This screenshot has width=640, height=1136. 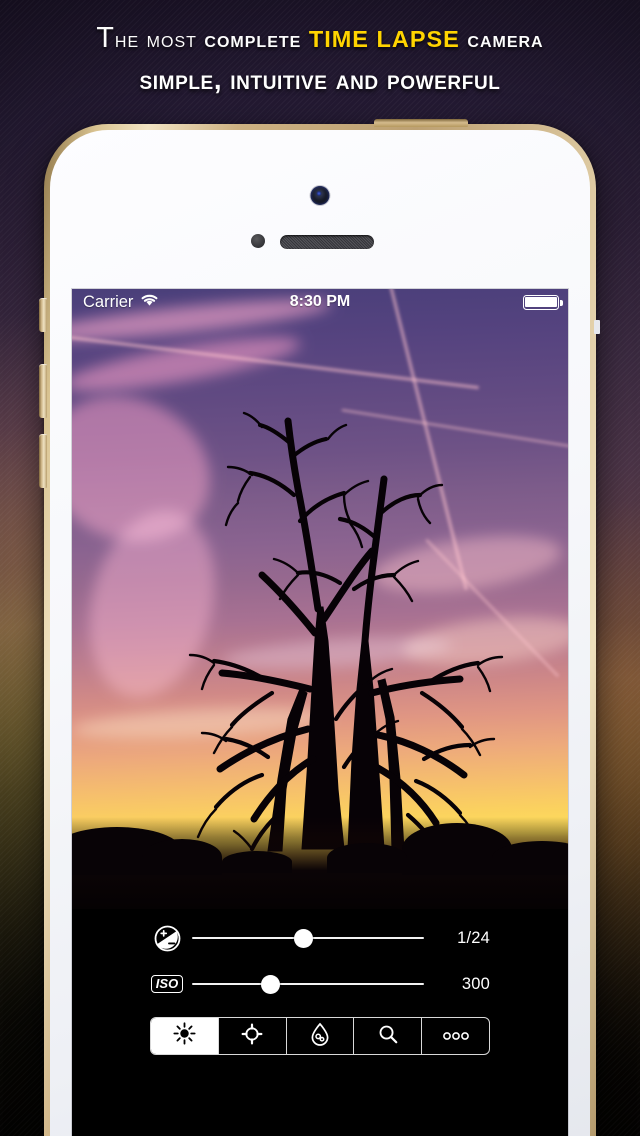 What do you see at coordinates (253, 39) in the screenshot?
I see `headline-word-complete: COMPLETE` at bounding box center [253, 39].